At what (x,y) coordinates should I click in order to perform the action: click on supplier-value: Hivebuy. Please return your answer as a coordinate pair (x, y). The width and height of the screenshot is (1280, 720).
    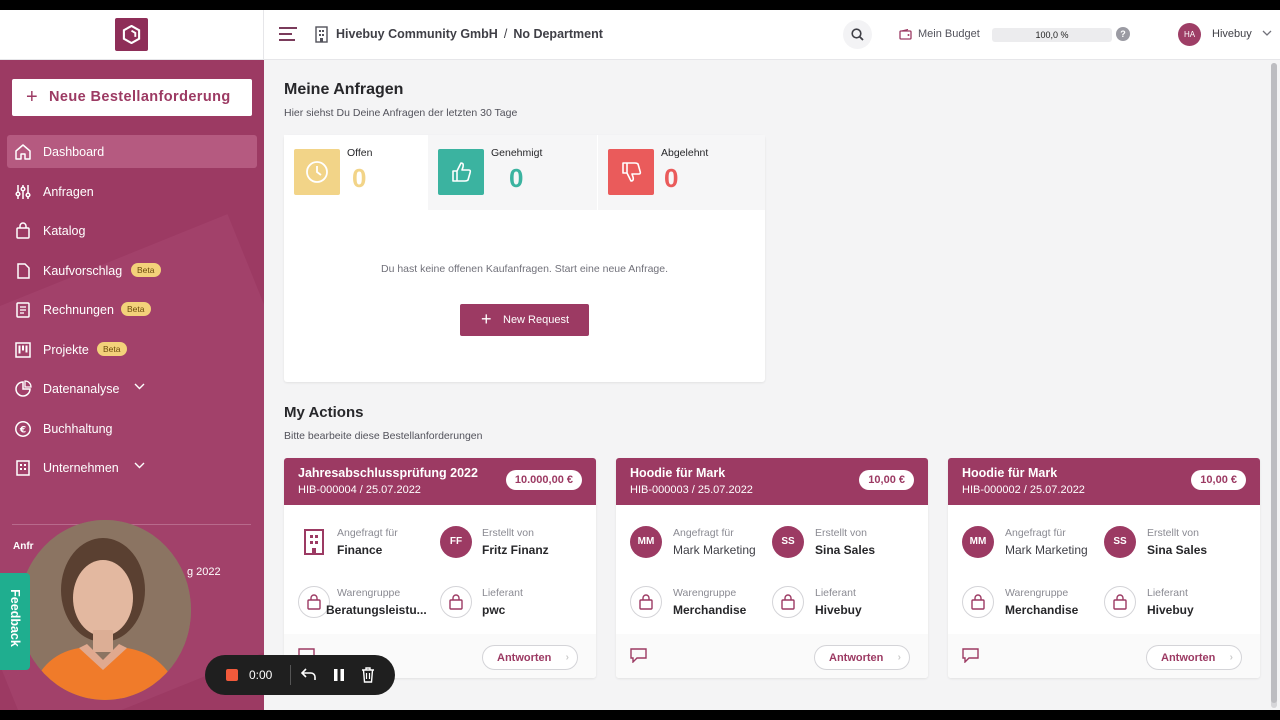
    Looking at the image, I should click on (1170, 610).